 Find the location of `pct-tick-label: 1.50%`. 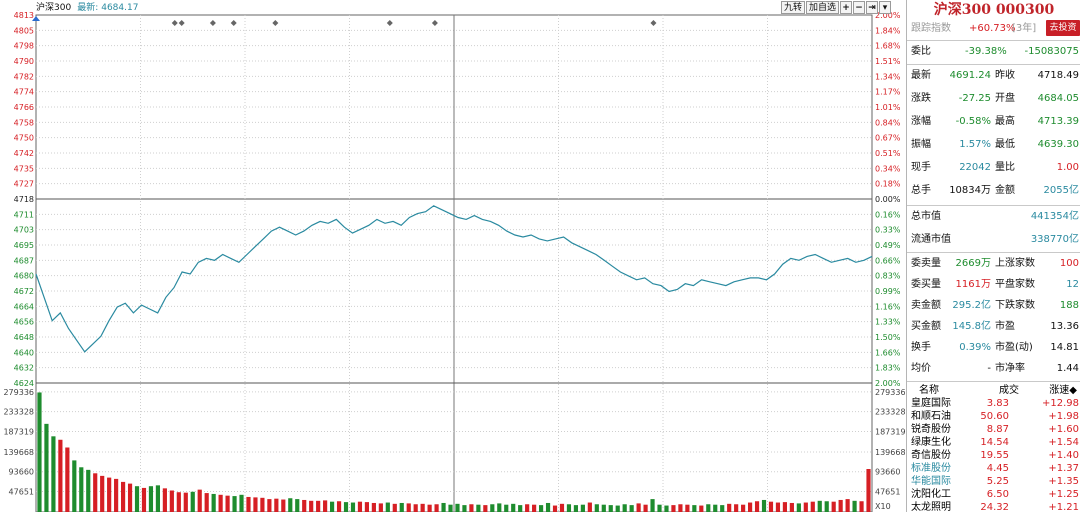

pct-tick-label: 1.50% is located at coordinates (888, 337).